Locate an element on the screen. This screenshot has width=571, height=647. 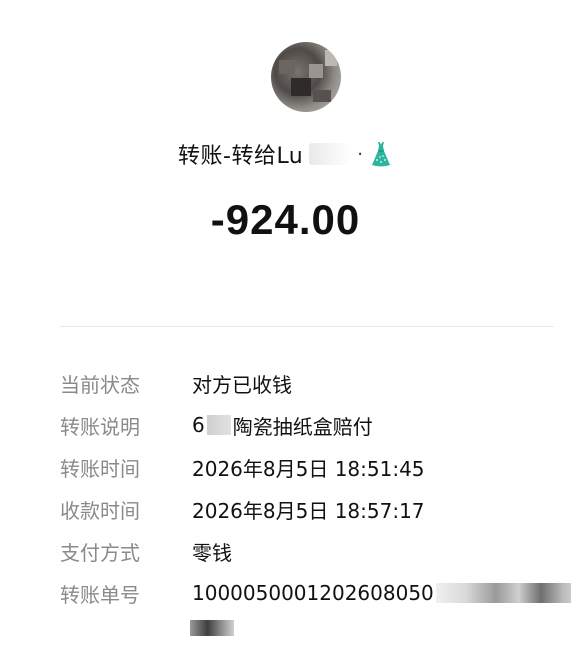
detail-row-note: 转账说明 6 陶瓷抽纸盒赔付 is located at coordinates (216, 425).